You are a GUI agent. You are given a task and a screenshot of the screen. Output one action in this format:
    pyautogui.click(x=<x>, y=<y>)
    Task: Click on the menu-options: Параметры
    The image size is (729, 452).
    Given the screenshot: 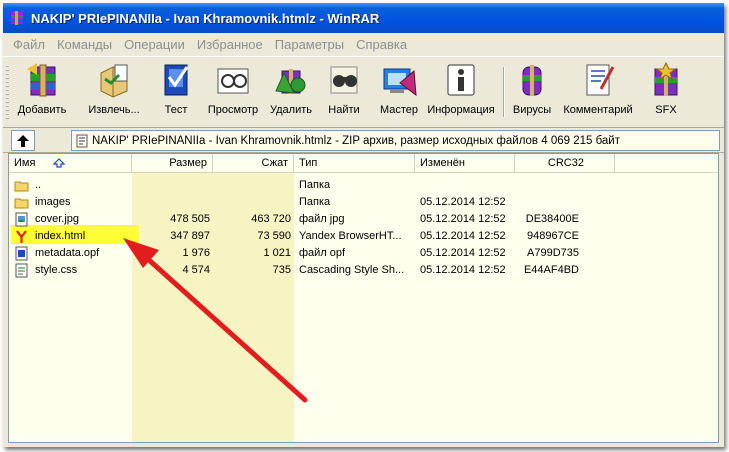 What is the action you would take?
    pyautogui.click(x=309, y=44)
    